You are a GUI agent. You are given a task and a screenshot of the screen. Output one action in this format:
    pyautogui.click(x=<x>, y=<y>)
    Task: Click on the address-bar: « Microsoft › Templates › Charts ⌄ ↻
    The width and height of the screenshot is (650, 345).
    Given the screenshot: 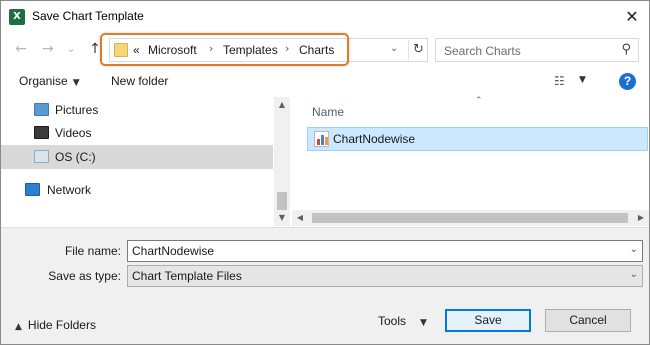 What is the action you would take?
    pyautogui.click(x=268, y=50)
    